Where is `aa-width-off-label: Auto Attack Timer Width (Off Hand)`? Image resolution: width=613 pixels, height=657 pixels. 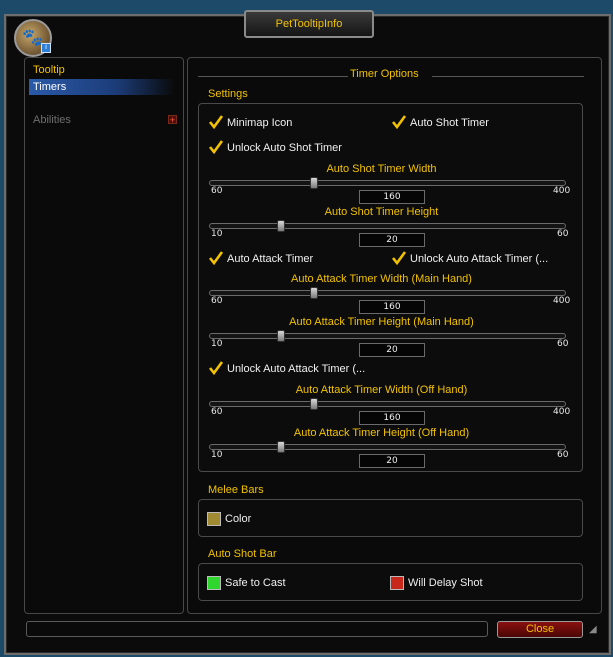 aa-width-off-label: Auto Attack Timer Width (Off Hand) is located at coordinates (381, 390).